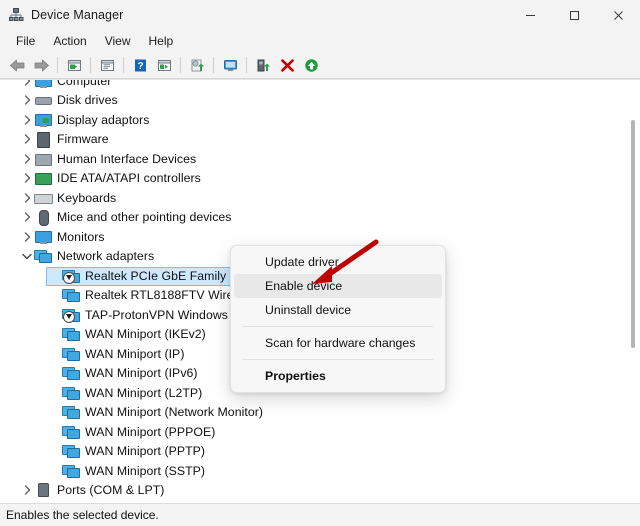 The width and height of the screenshot is (640, 526). What do you see at coordinates (338, 343) in the screenshot?
I see `context-menu-item: Scan for hardware changes` at bounding box center [338, 343].